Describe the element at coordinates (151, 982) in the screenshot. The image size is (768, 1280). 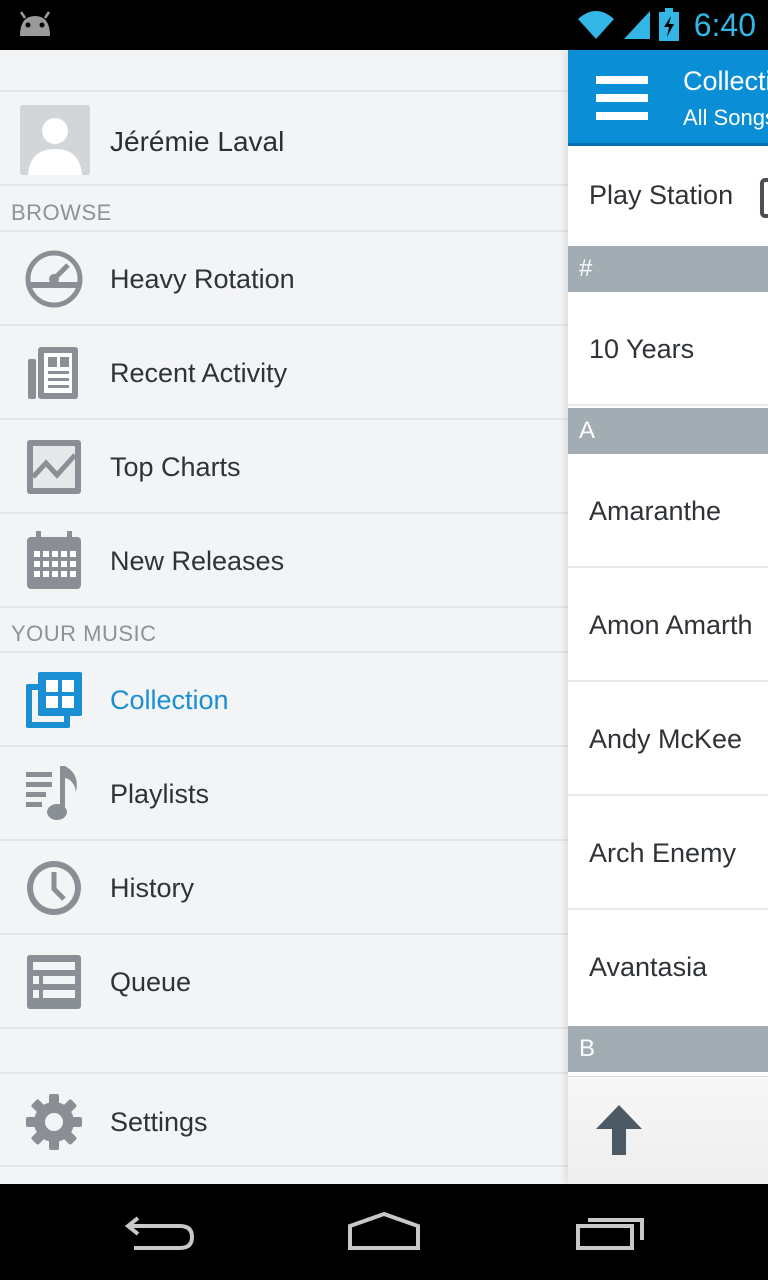
I see `nav-label: Queue` at that location.